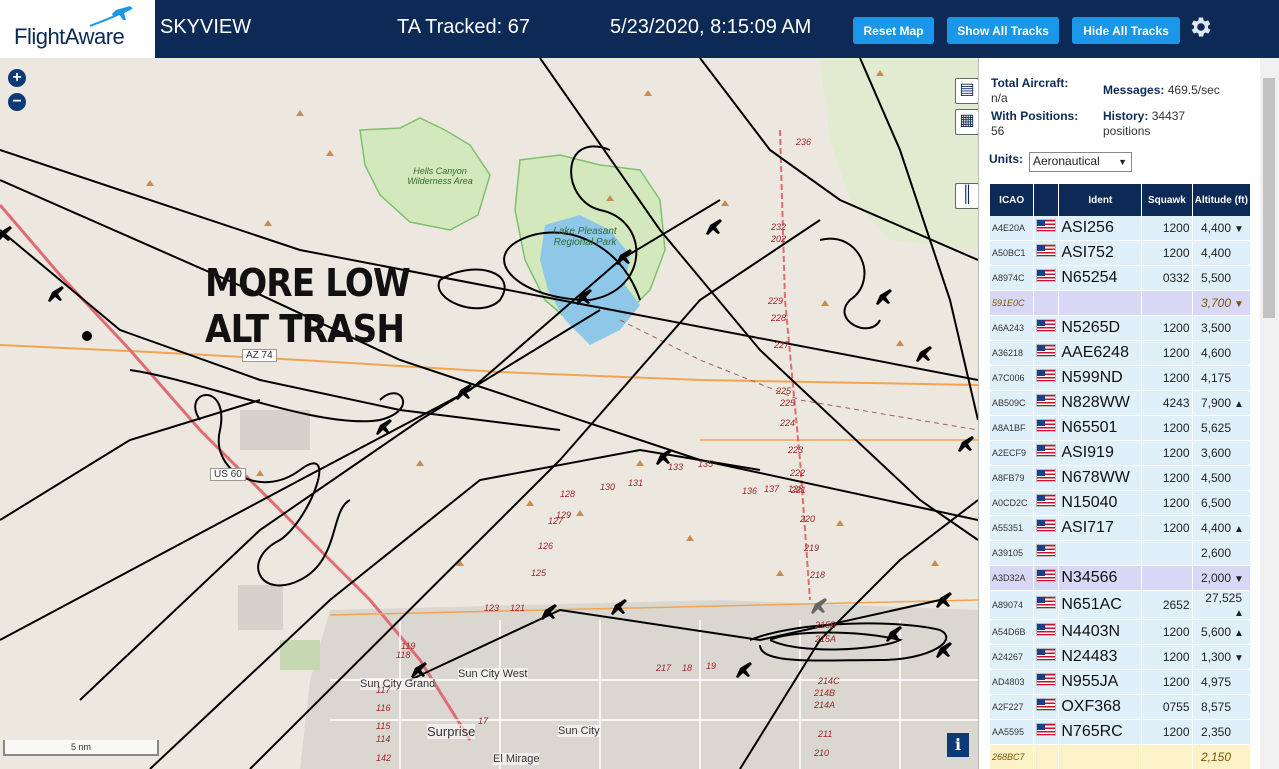 The image size is (1279, 769). What do you see at coordinates (776, 301) in the screenshot?
I see `route-number-label: 229` at bounding box center [776, 301].